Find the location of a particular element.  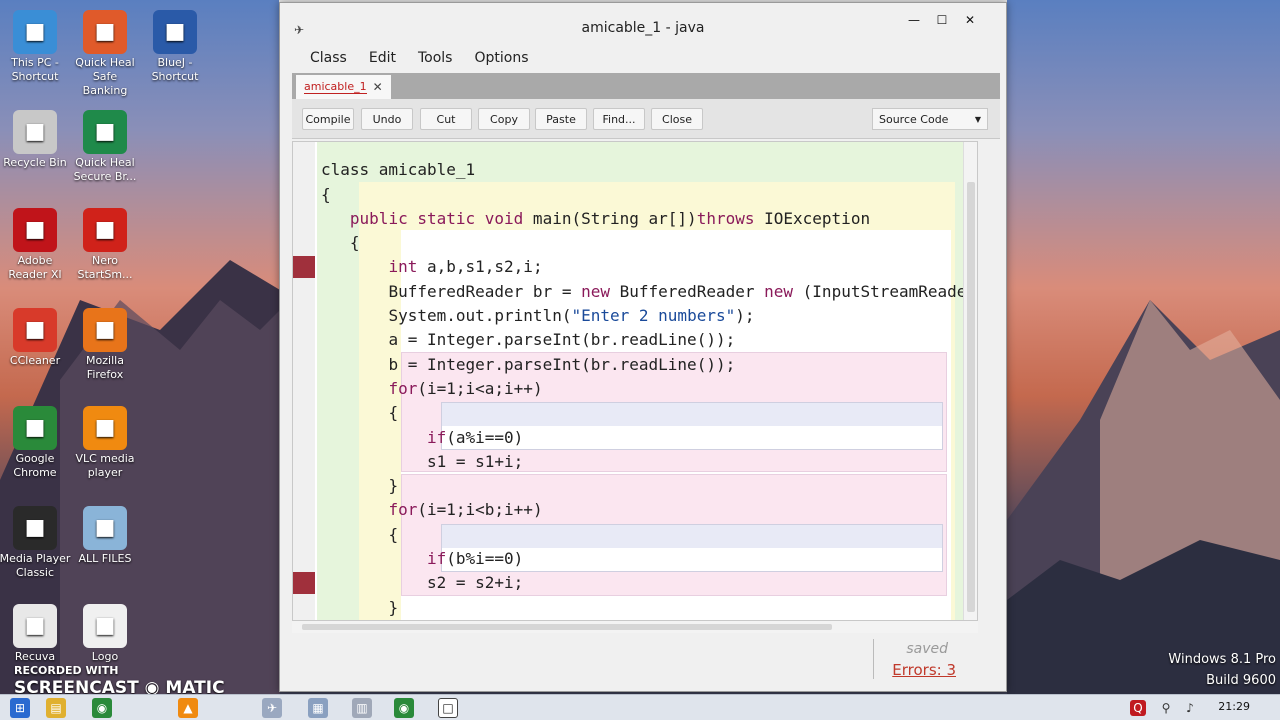

view-select-value: Source Code is located at coordinates (914, 119).